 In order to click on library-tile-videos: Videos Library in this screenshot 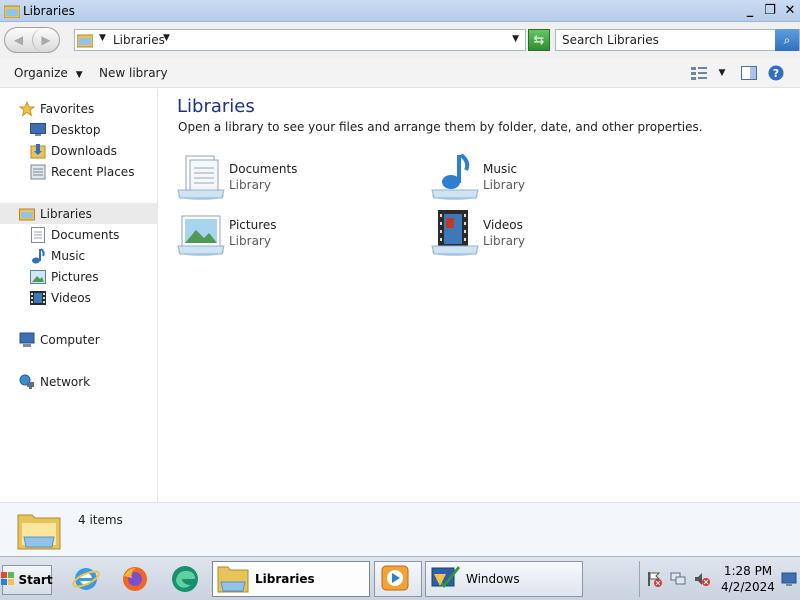, I will do `click(540, 233)`.